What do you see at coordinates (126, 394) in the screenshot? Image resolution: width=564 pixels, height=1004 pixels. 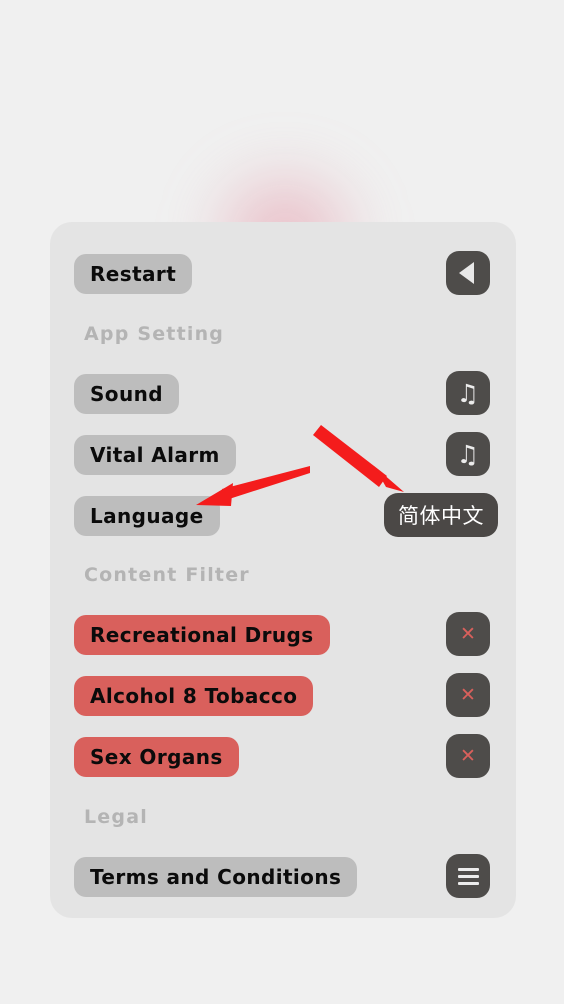 I see `sound-label: Sound` at bounding box center [126, 394].